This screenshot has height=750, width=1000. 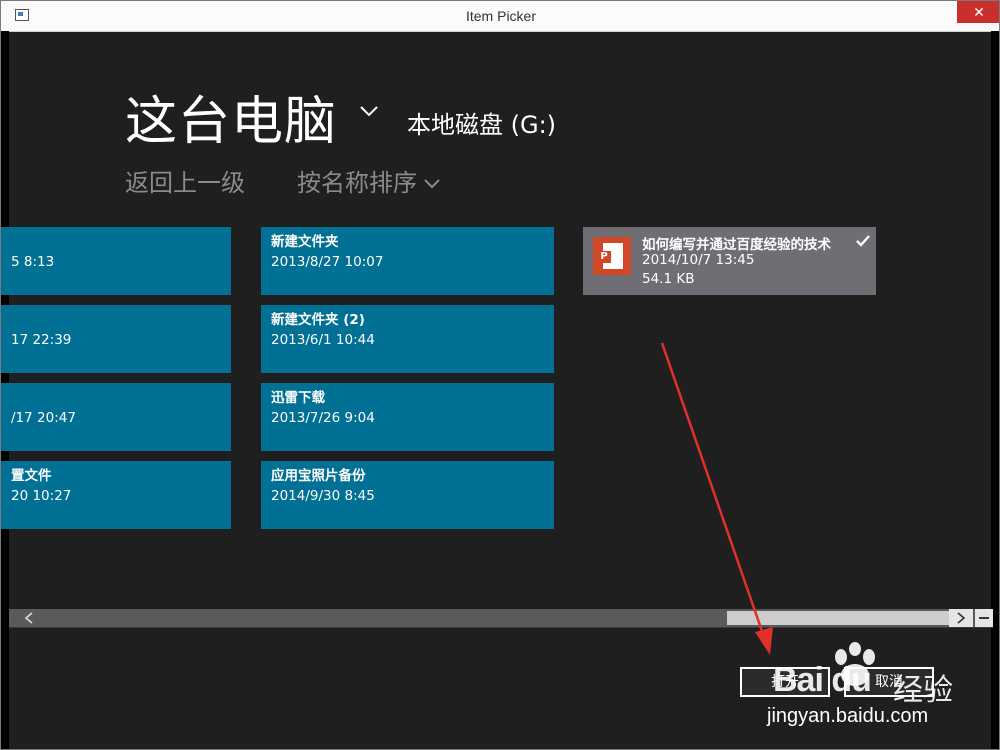 I want to click on tile-date: 2013/7/26 9:04, so click(x=323, y=418).